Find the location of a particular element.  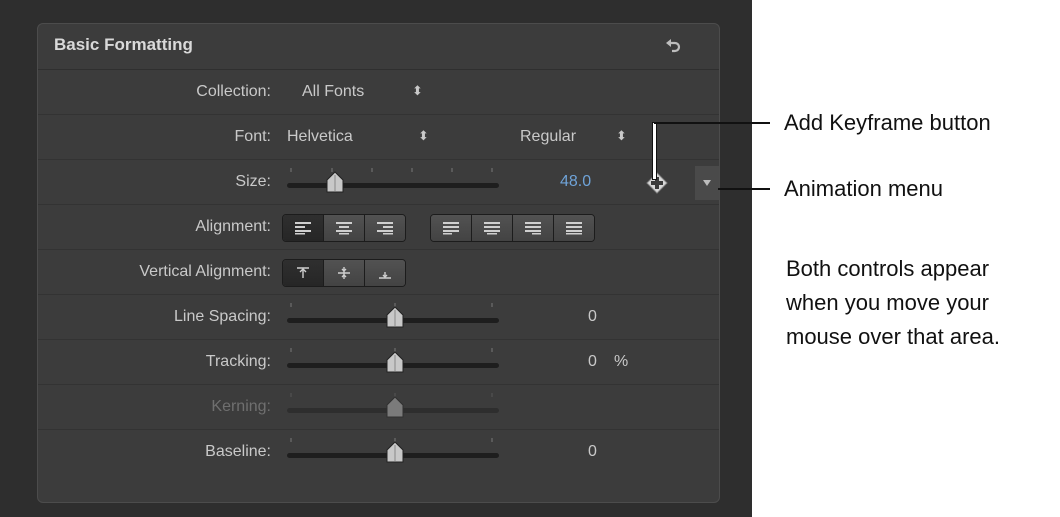

note-line-2: when you move your is located at coordinates (887, 302).